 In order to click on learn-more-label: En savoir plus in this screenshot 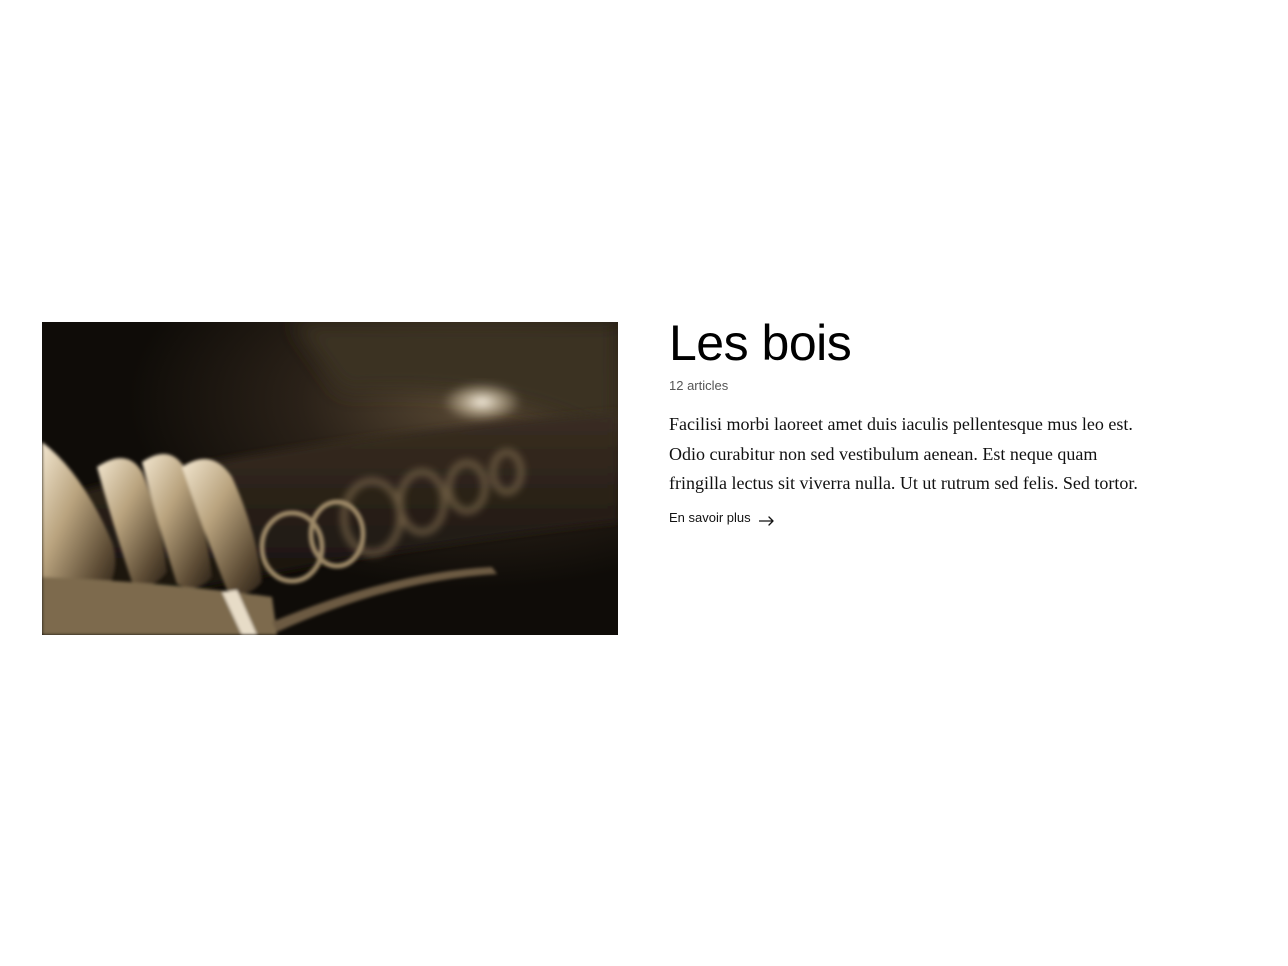, I will do `click(710, 517)`.